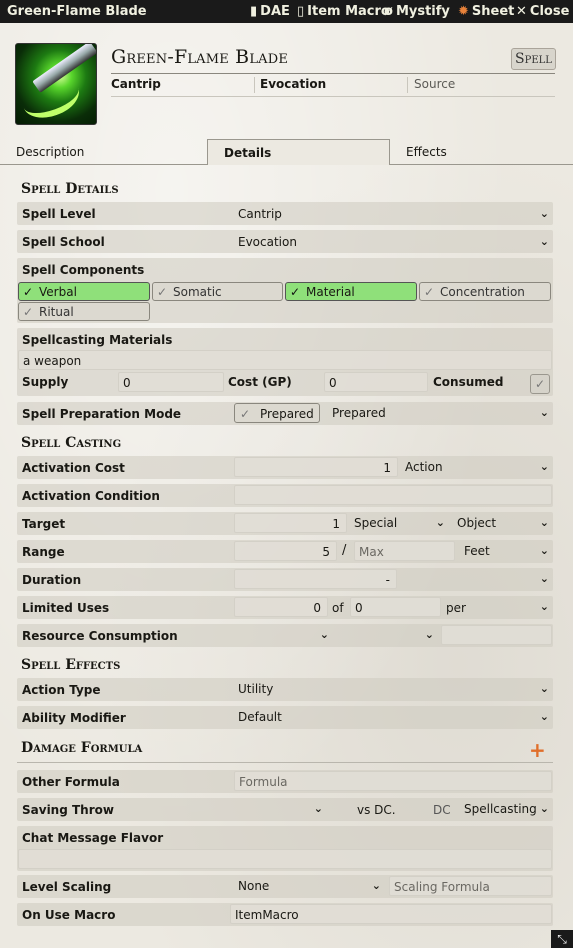 The width and height of the screenshot is (573, 948). Describe the element at coordinates (63, 242) in the screenshot. I see `spell-school-label: Spell School` at that location.